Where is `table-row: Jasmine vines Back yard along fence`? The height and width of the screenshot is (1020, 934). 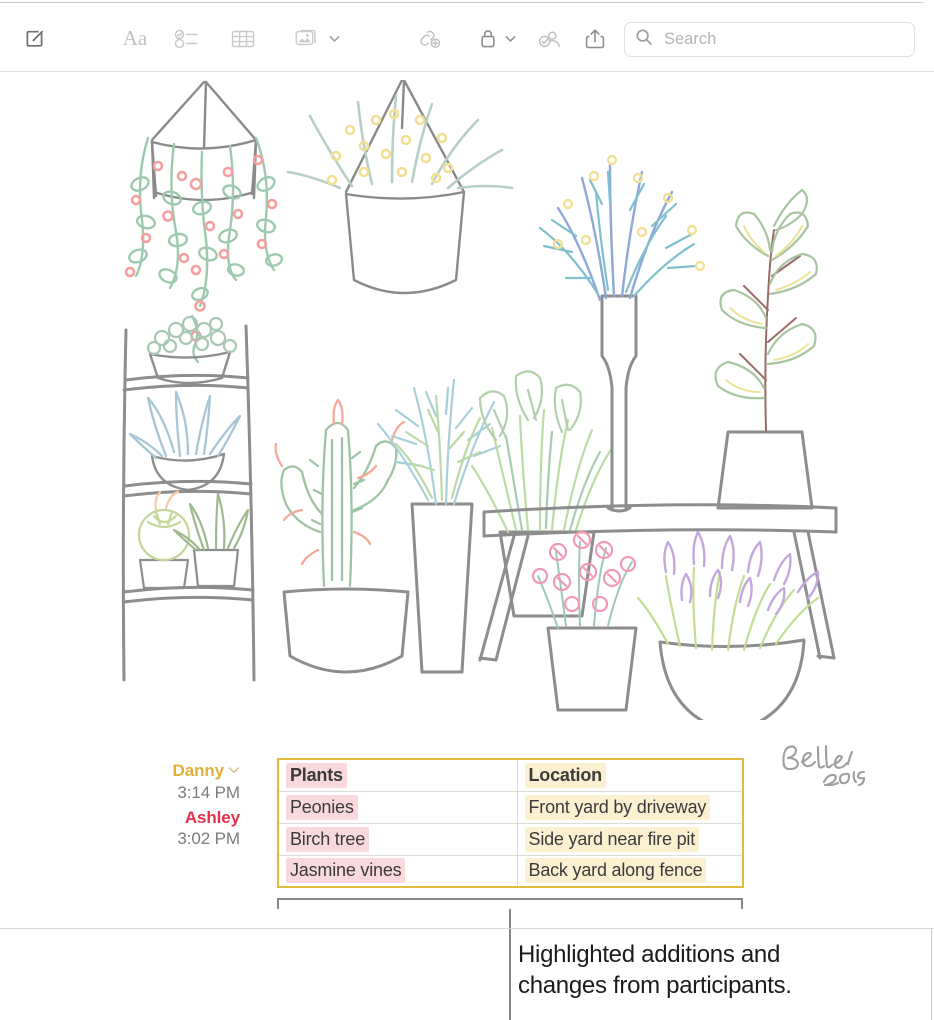 table-row: Jasmine vines Back yard along fence is located at coordinates (510, 871).